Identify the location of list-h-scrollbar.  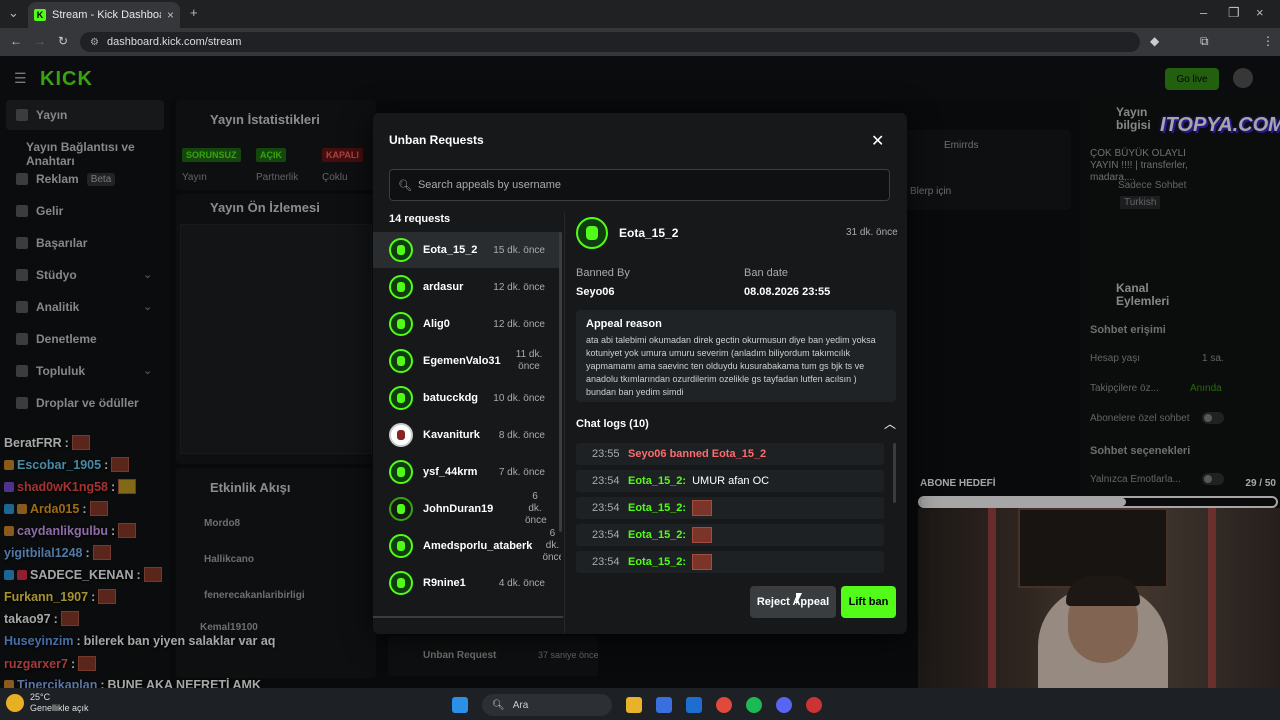
(468, 617).